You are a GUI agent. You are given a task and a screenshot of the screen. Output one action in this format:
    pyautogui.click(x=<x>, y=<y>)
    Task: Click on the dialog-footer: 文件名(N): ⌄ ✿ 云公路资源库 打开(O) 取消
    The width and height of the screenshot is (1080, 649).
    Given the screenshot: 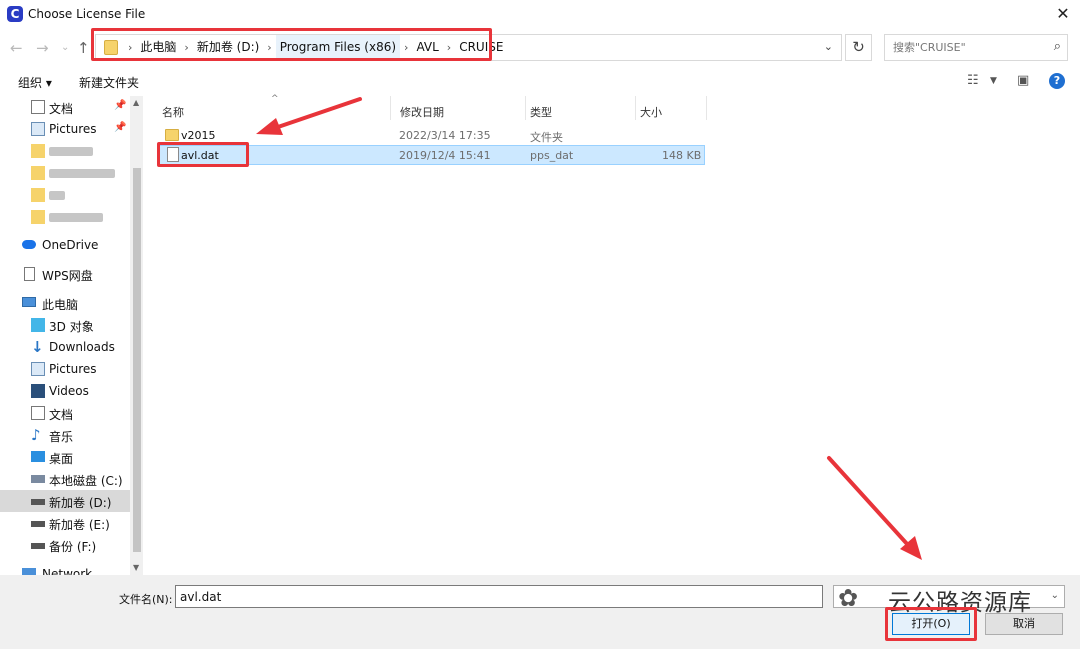 What is the action you would take?
    pyautogui.click(x=540, y=612)
    